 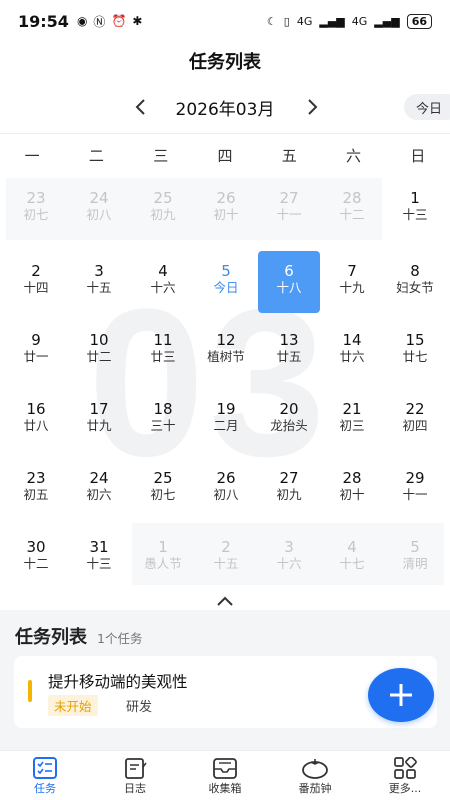 I want to click on priority-indicator, so click(x=30, y=691).